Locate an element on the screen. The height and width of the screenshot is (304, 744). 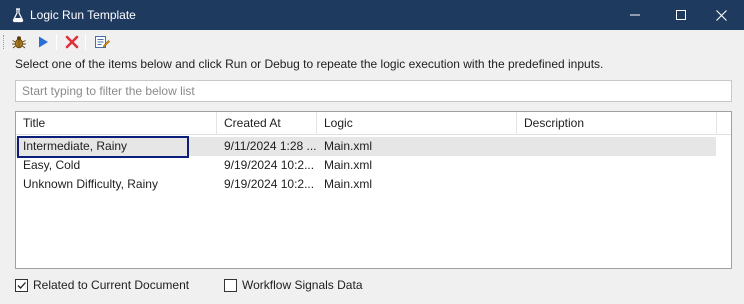
minimize-icon is located at coordinates (635, 15).